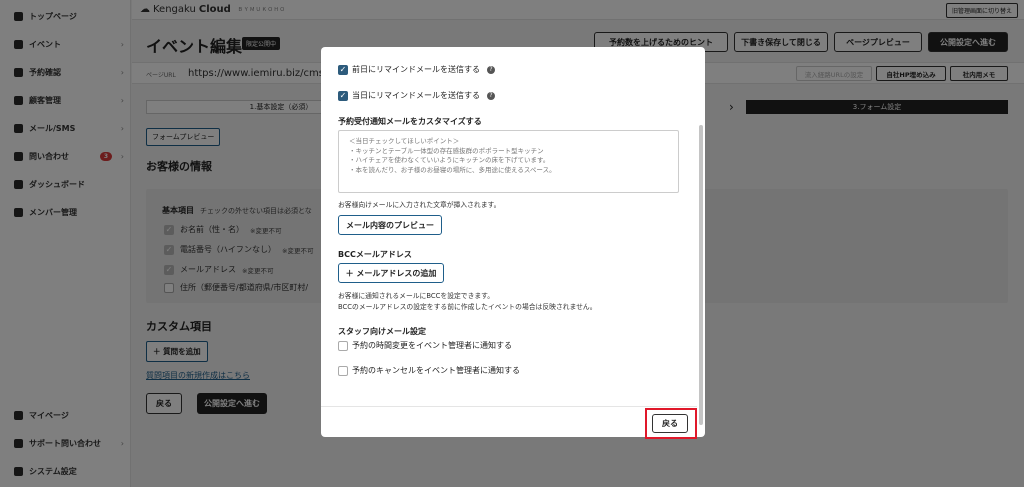 This screenshot has width=1024, height=487. I want to click on customize-note: お客様向けメールに入力された文章が挿入されます。, so click(419, 205).